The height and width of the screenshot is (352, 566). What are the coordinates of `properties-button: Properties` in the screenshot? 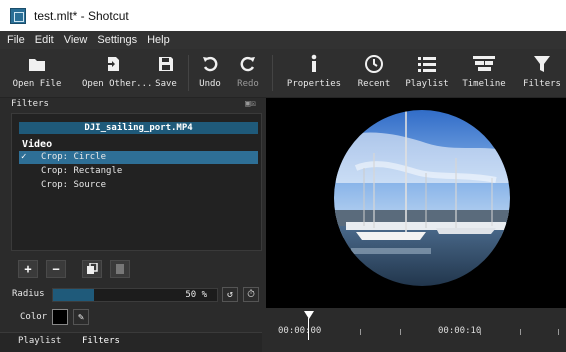 It's located at (314, 73).